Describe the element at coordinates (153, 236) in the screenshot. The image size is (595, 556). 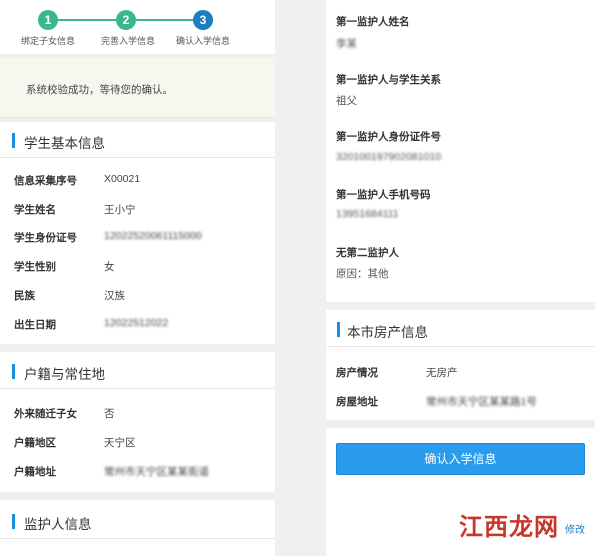
I see `row-value: 12022520061115000` at that location.